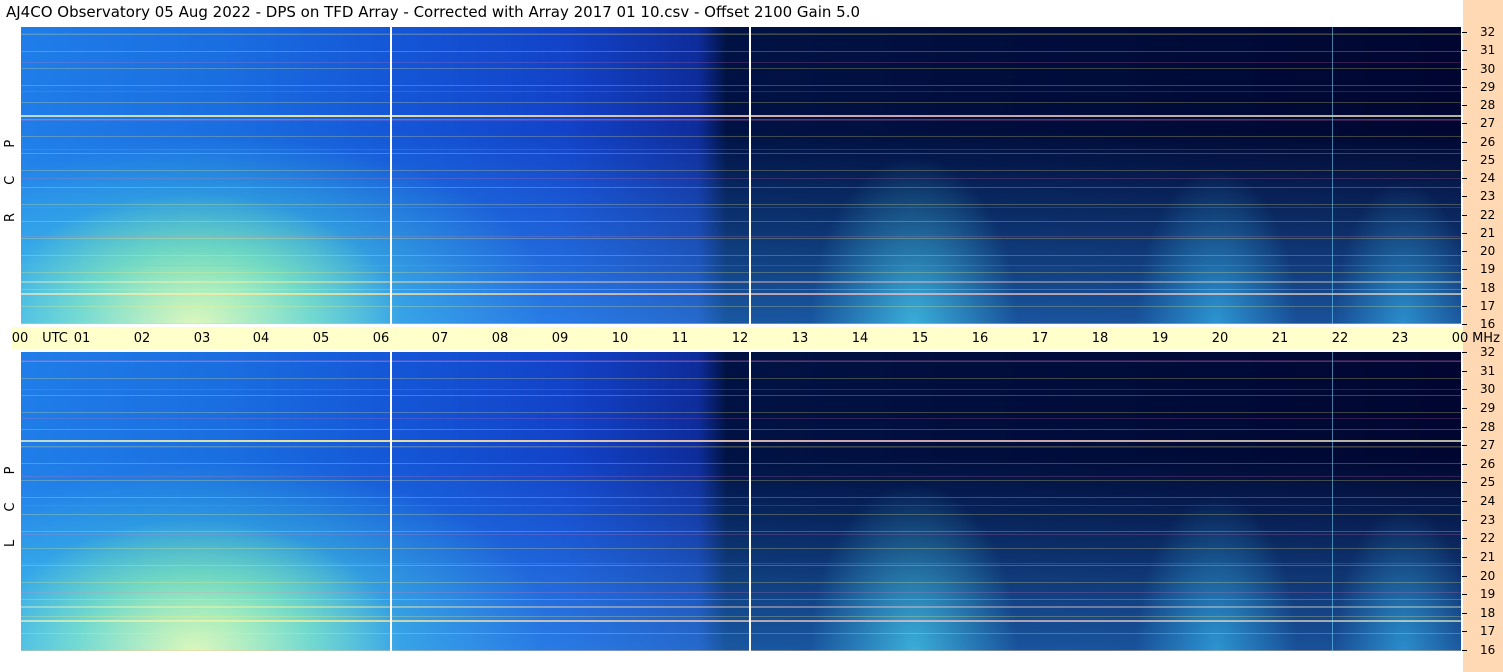 This screenshot has width=1503, height=672. Describe the element at coordinates (920, 338) in the screenshot. I see `time-tick-label: 15` at that location.